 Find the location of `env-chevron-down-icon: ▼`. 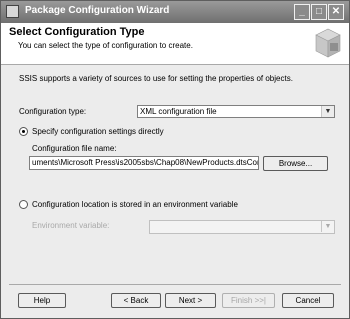

env-chevron-down-icon: ▼ is located at coordinates (327, 226).